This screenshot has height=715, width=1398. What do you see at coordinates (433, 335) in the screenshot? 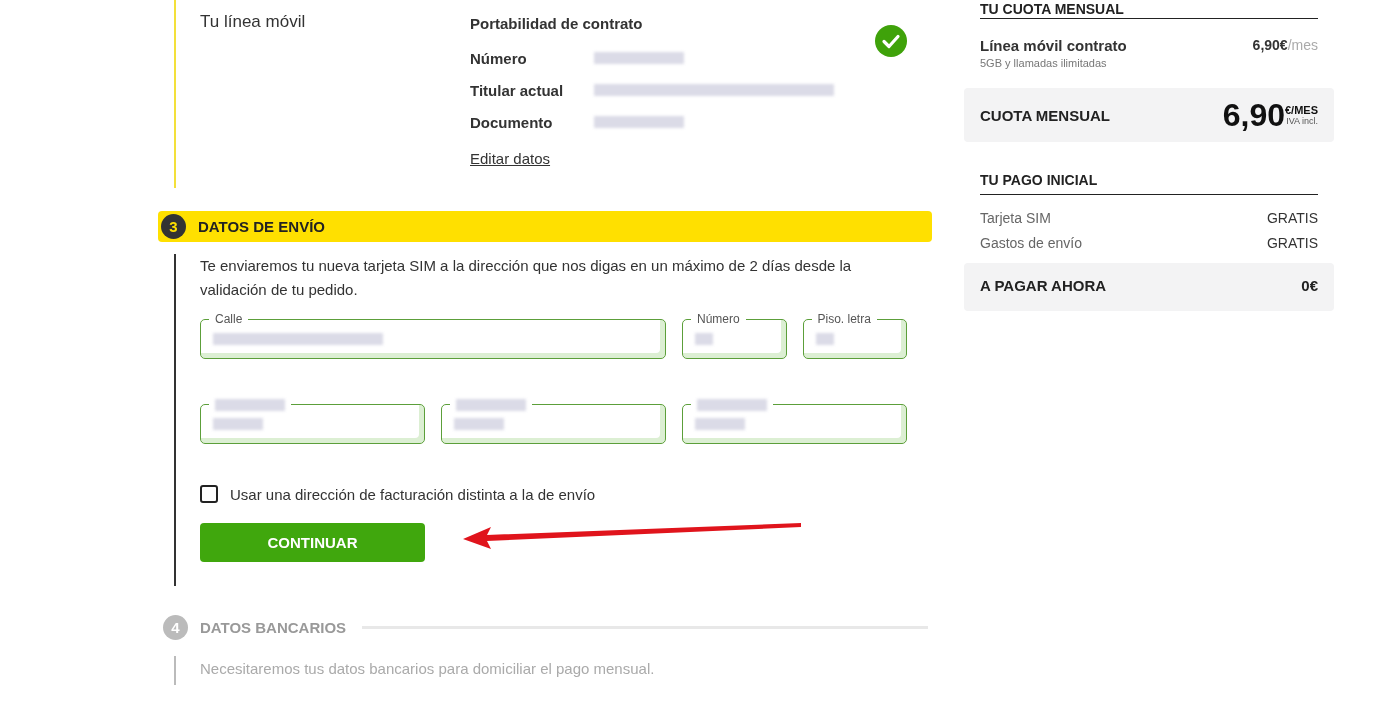
I see `input-field: Calle` at bounding box center [433, 335].